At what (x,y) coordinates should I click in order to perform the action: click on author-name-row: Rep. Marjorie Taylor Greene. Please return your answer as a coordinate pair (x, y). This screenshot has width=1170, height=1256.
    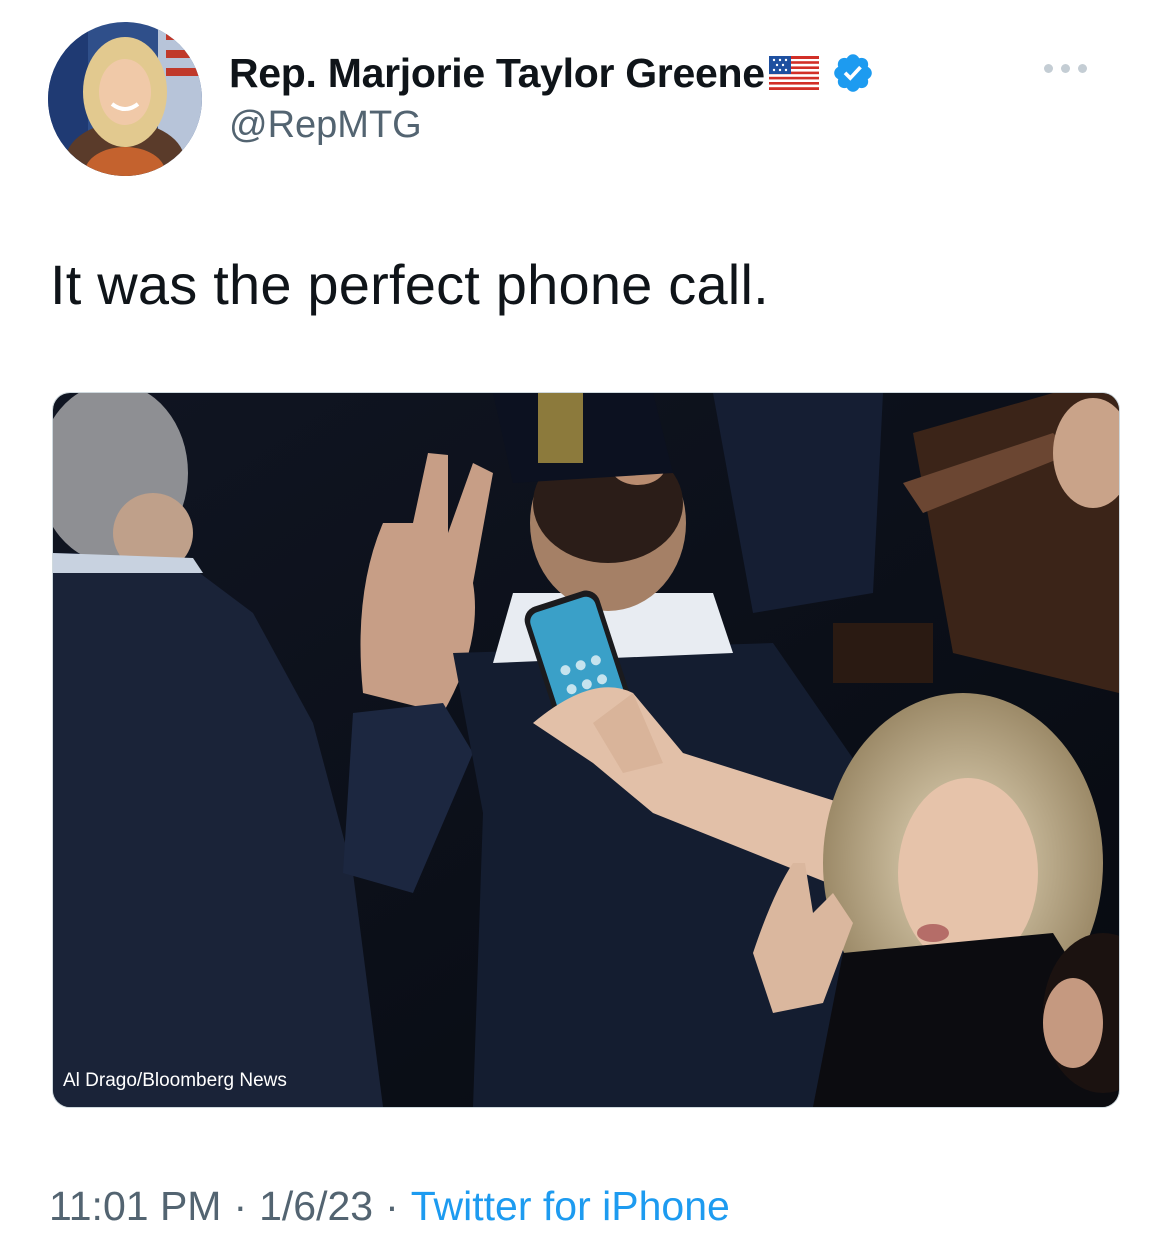
    Looking at the image, I should click on (552, 73).